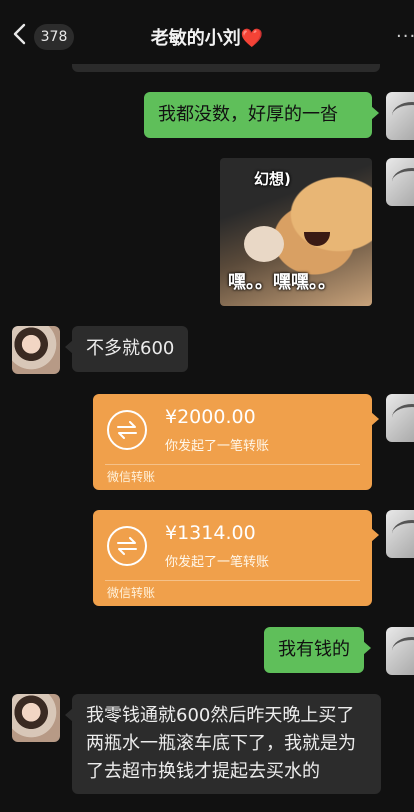 The image size is (414, 812). What do you see at coordinates (210, 533) in the screenshot?
I see `transfer-amount: ¥1314.00` at bounding box center [210, 533].